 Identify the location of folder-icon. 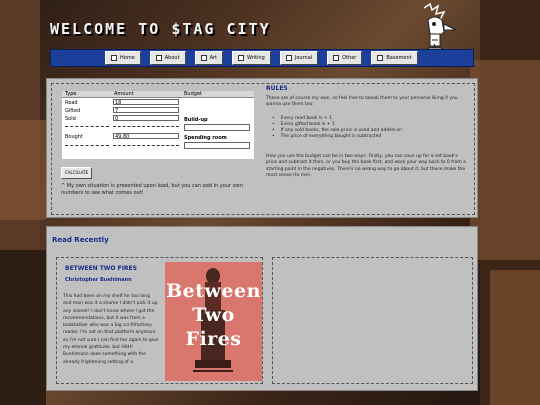
(336, 58).